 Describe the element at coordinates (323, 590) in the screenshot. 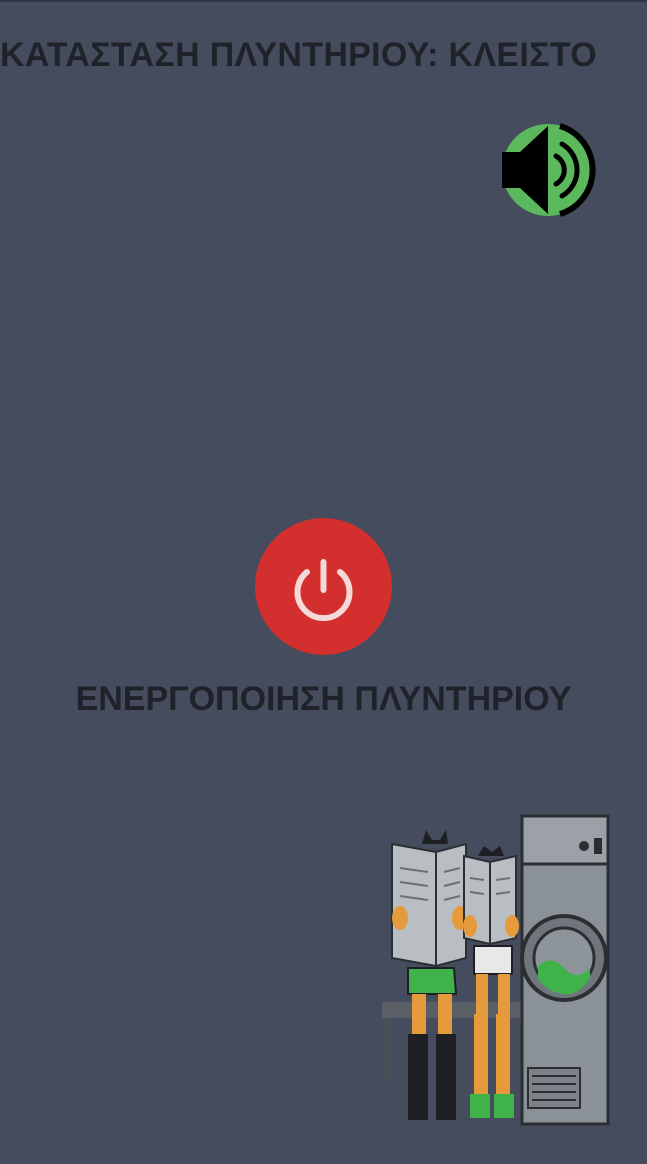

I see `power-icon` at that location.